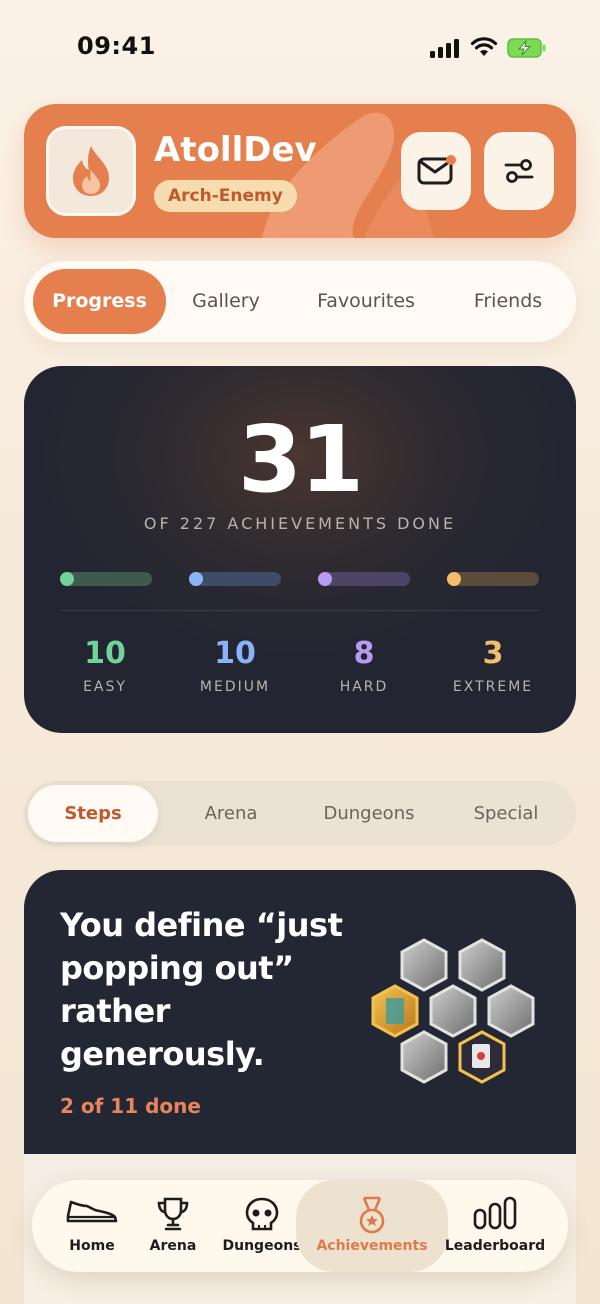 This screenshot has height=1304, width=600. Describe the element at coordinates (300, 48) in the screenshot. I see `status-bar: 09:41` at that location.